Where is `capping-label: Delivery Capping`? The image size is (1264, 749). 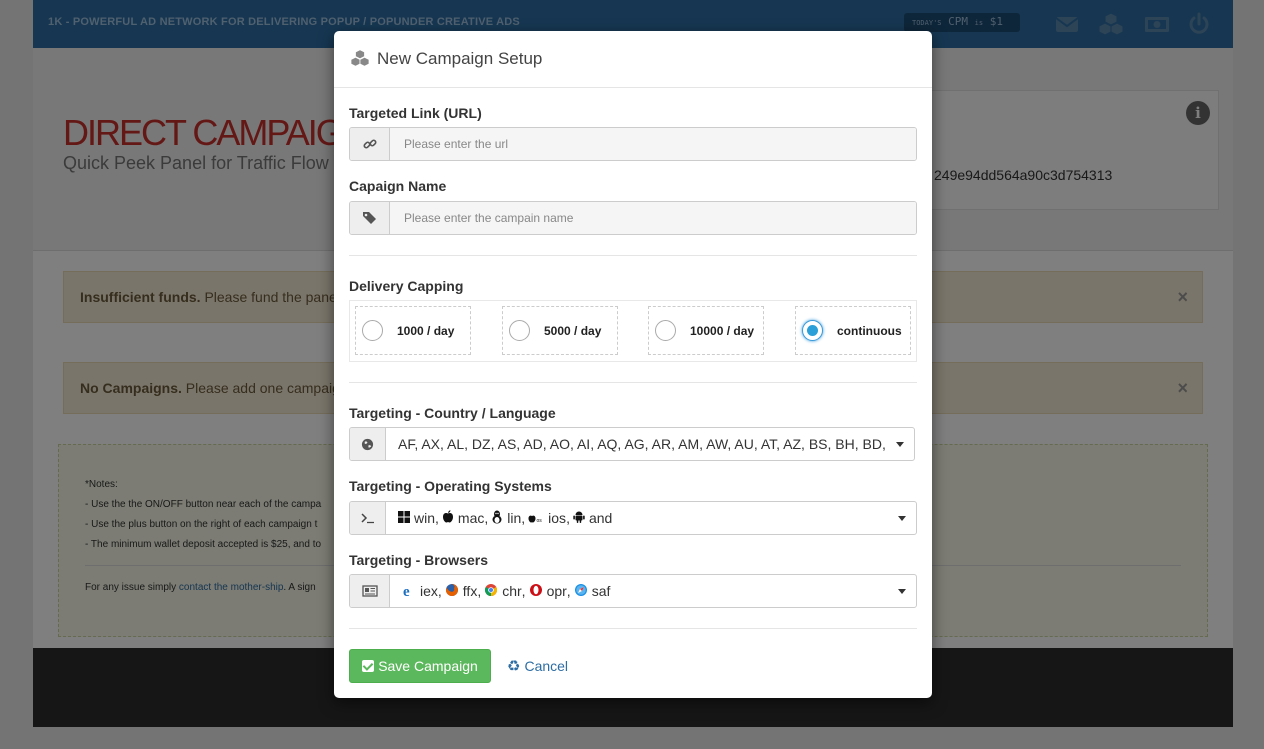
capping-label: Delivery Capping is located at coordinates (406, 286).